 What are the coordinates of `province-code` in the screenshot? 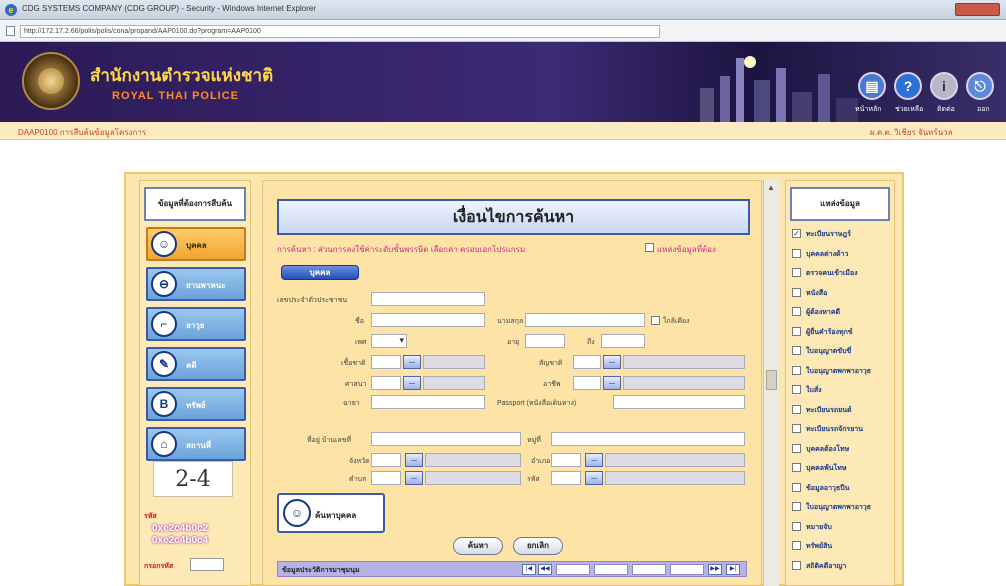 It's located at (386, 460).